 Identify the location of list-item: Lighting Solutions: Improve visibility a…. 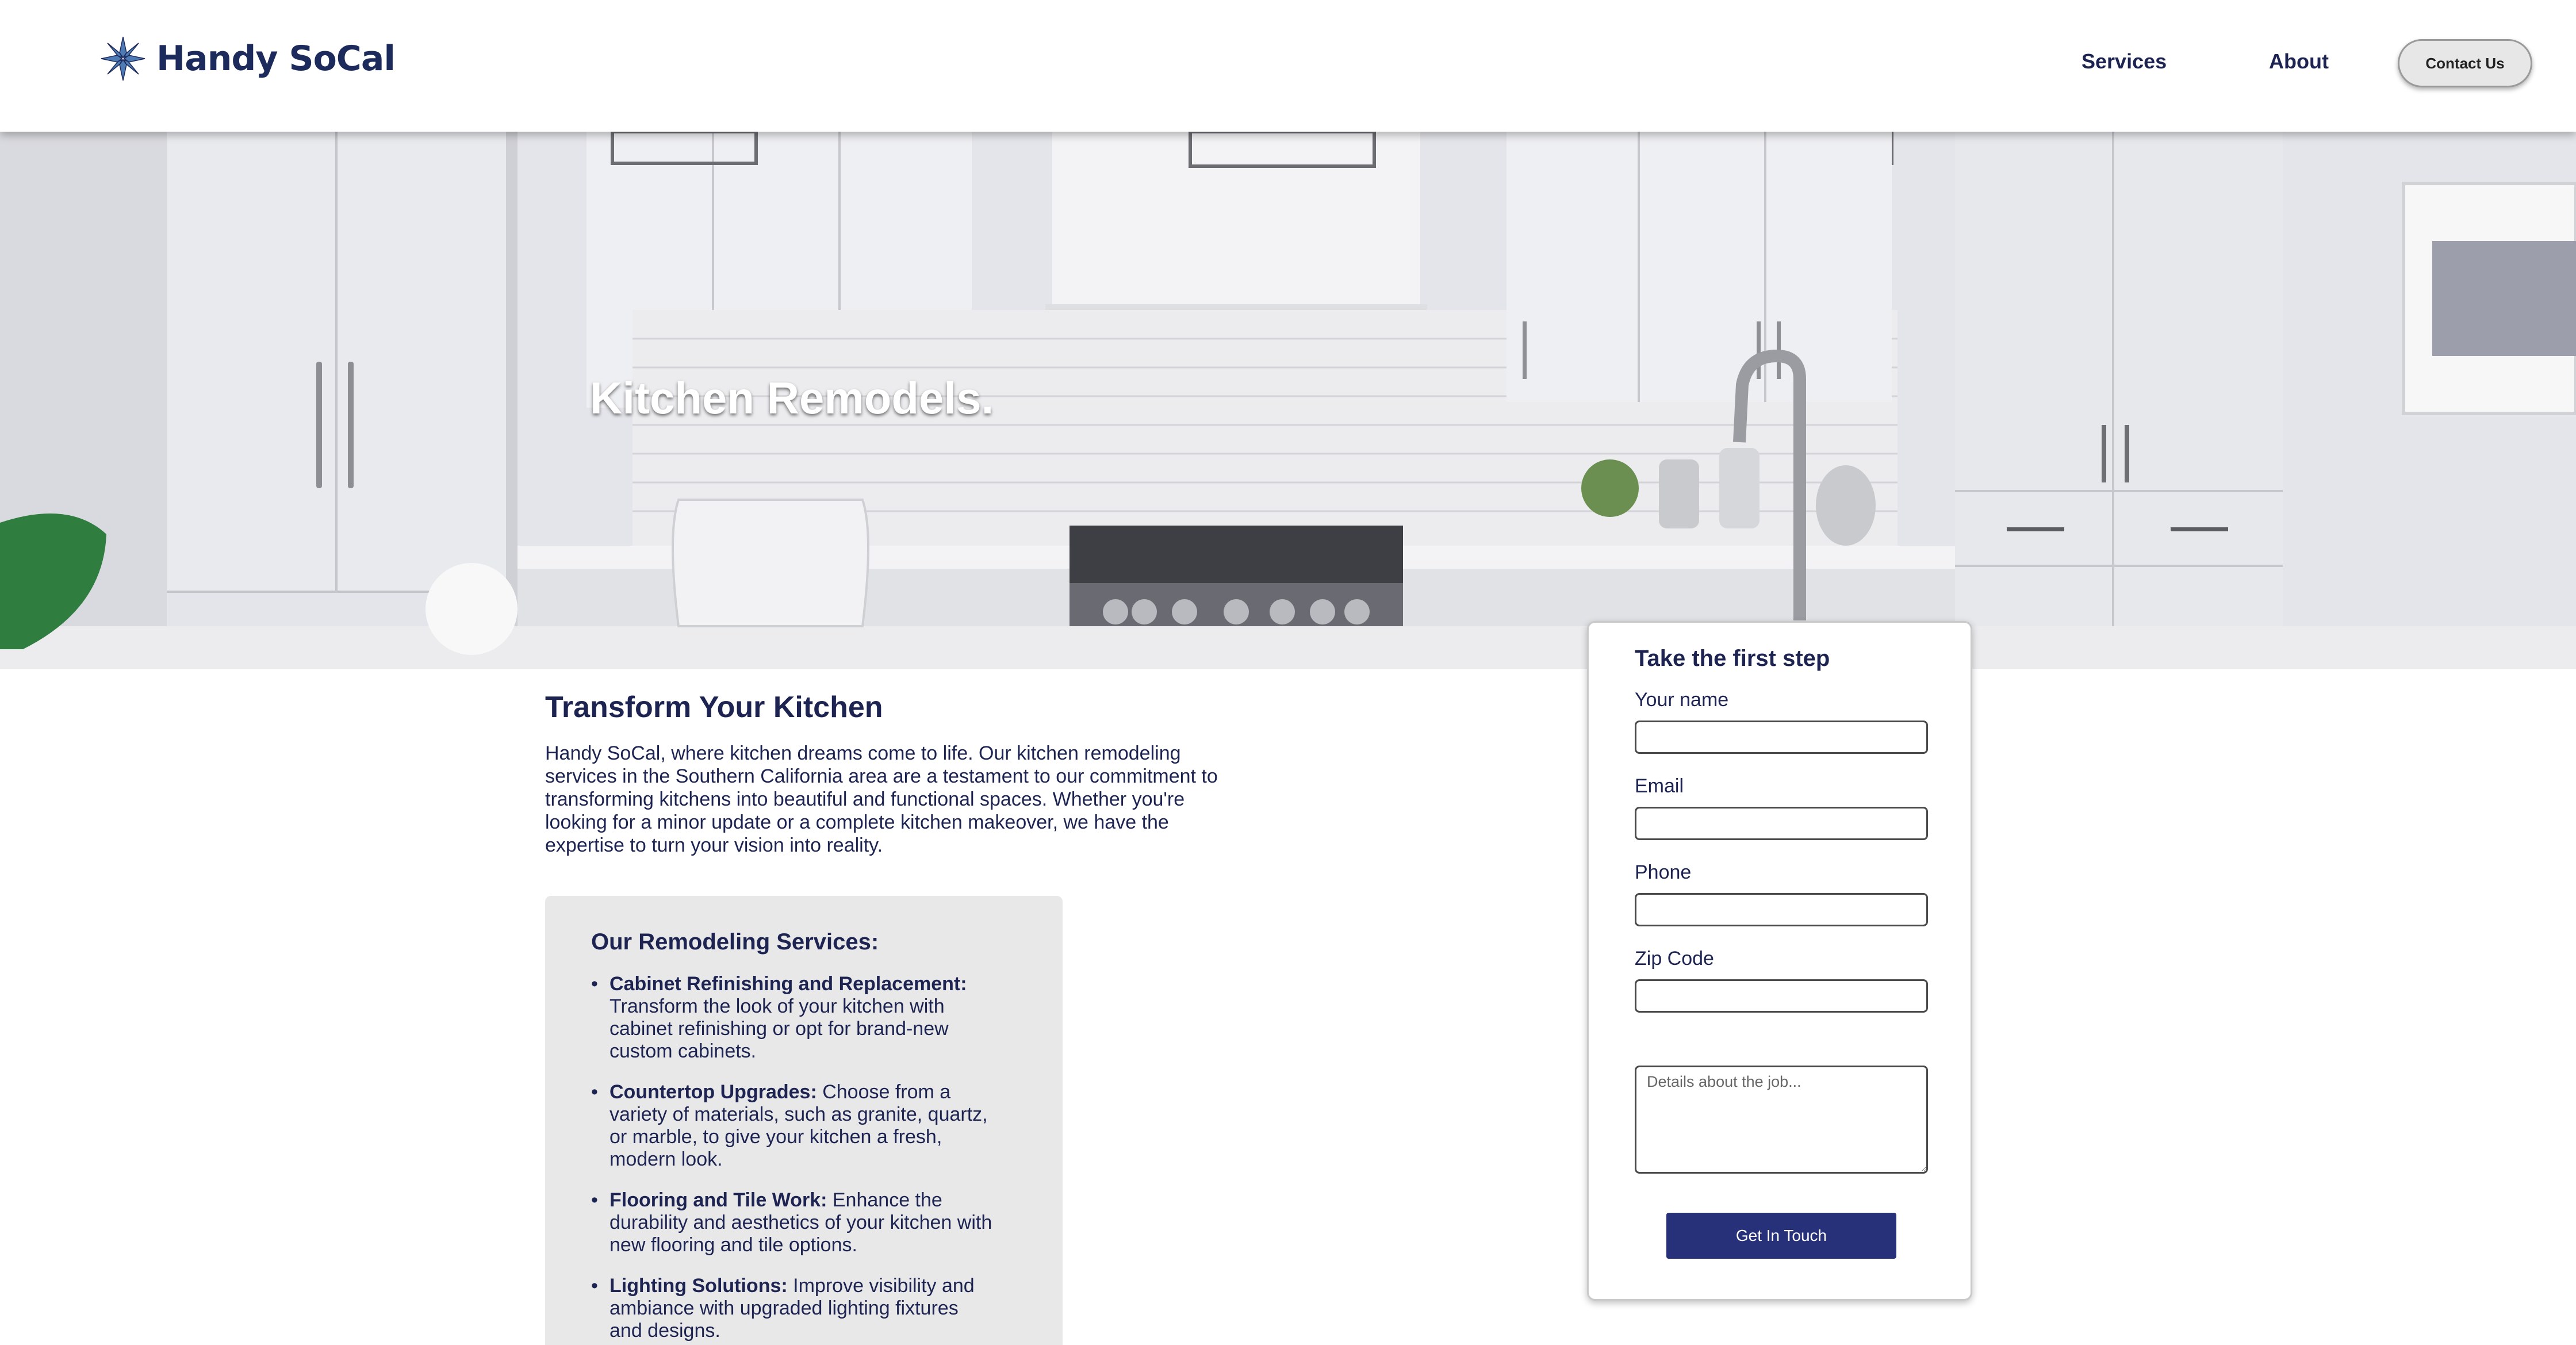
(792, 1308).